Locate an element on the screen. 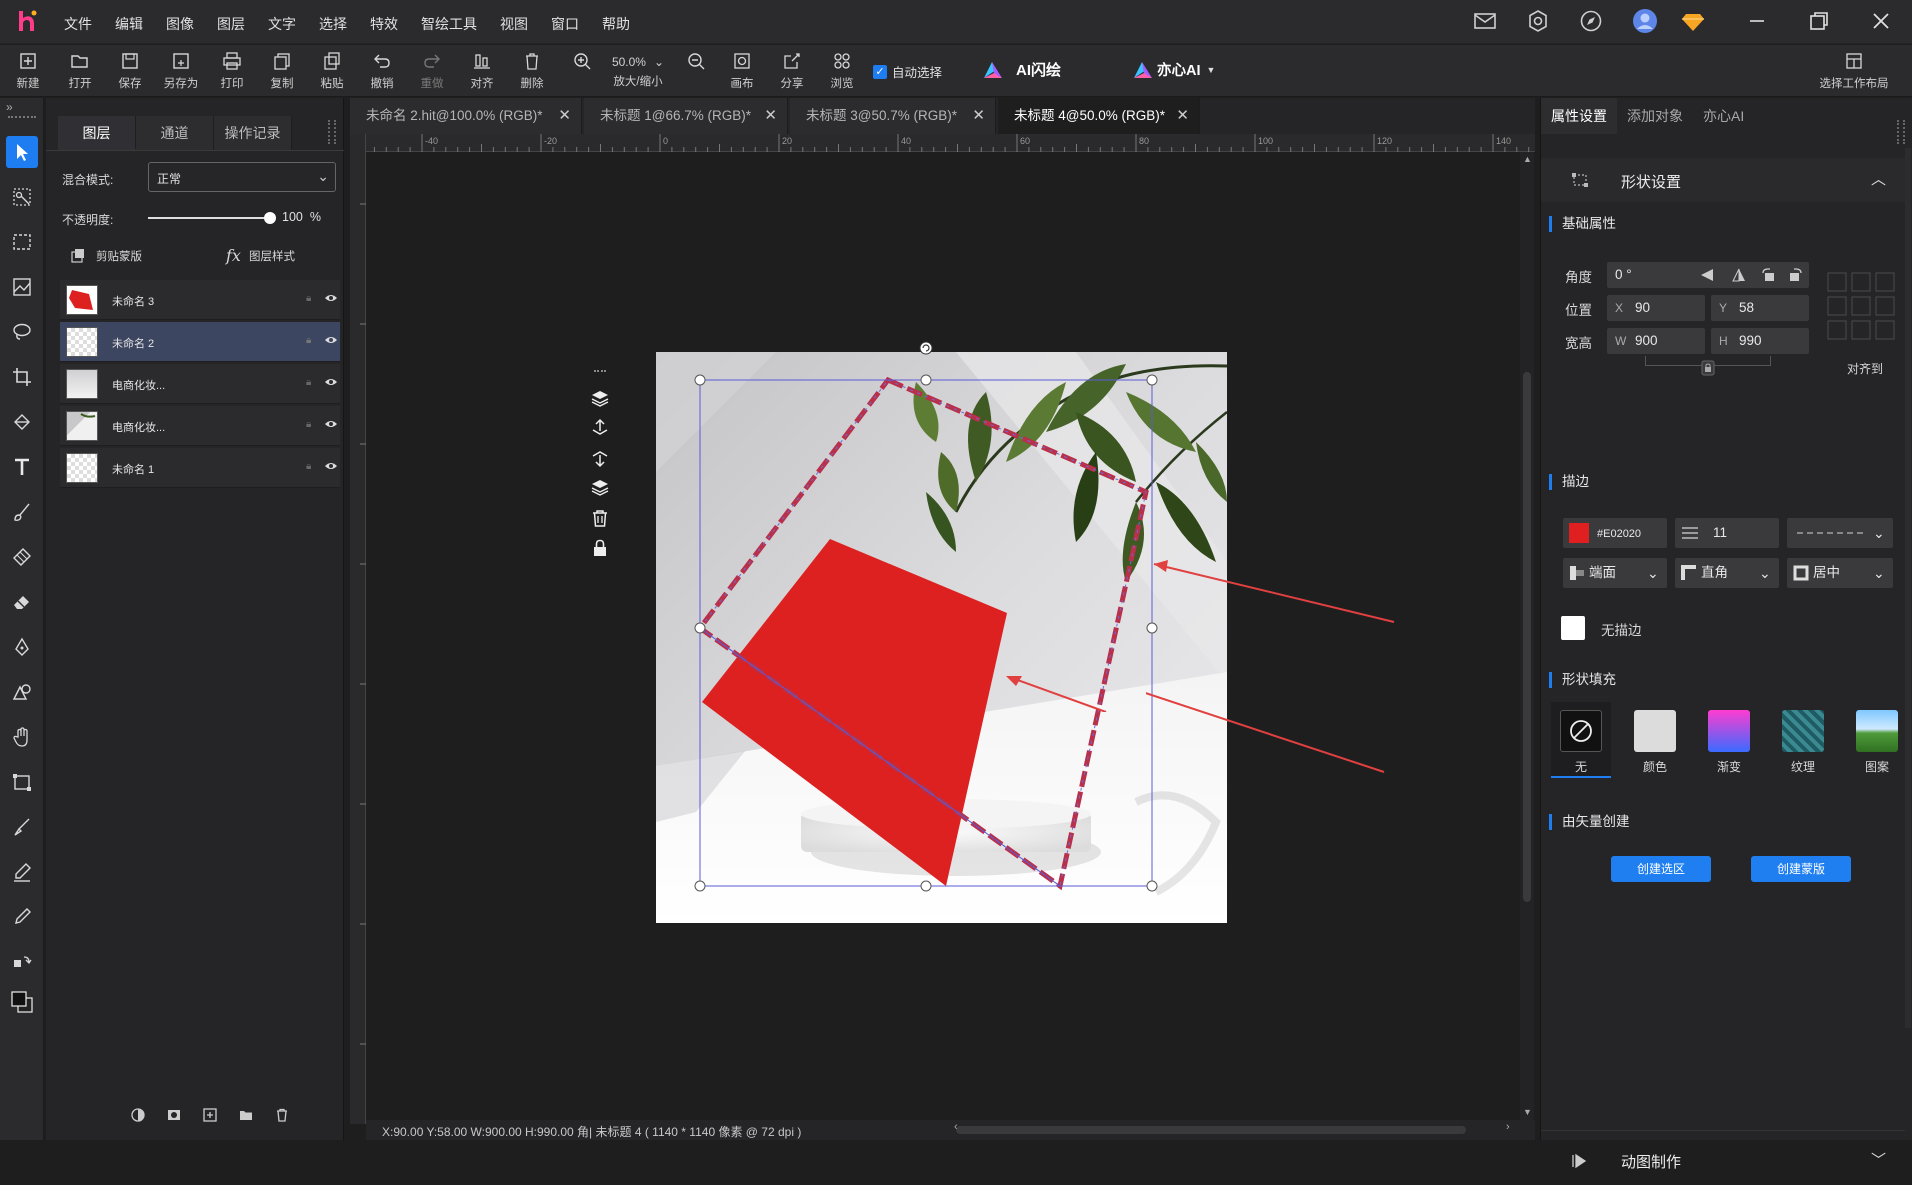 This screenshot has height=1185, width=1912. print-button: 打印 is located at coordinates (232, 71).